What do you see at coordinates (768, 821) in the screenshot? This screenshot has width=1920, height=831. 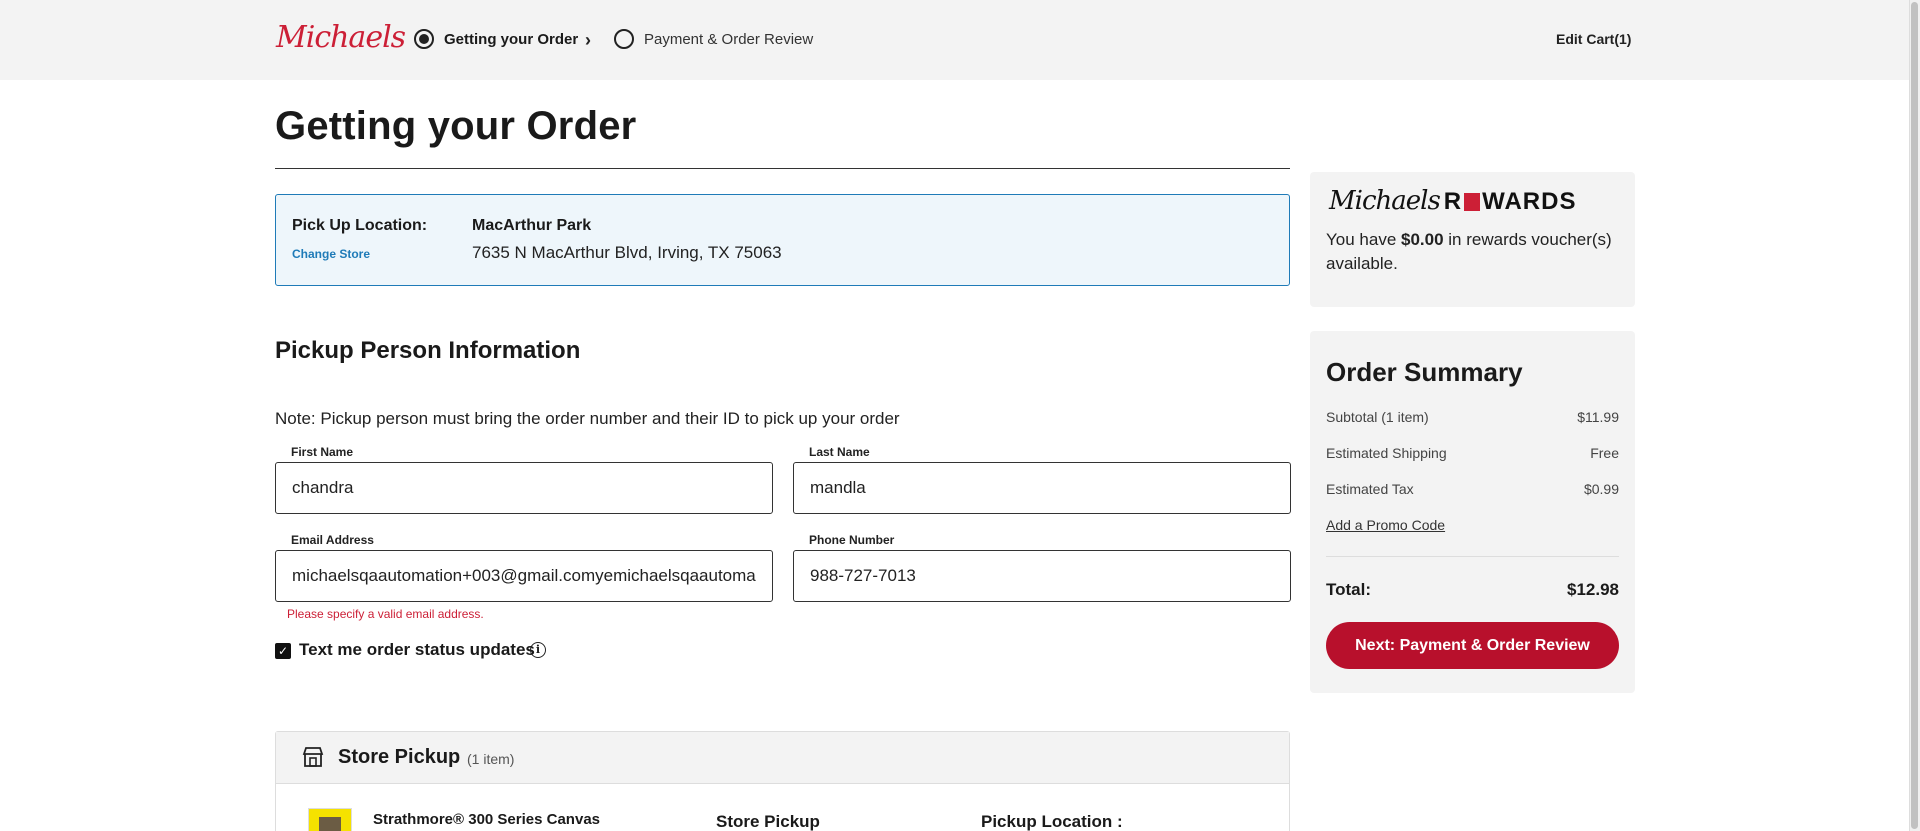 I see `fulfillment-type: Store Pickup` at bounding box center [768, 821].